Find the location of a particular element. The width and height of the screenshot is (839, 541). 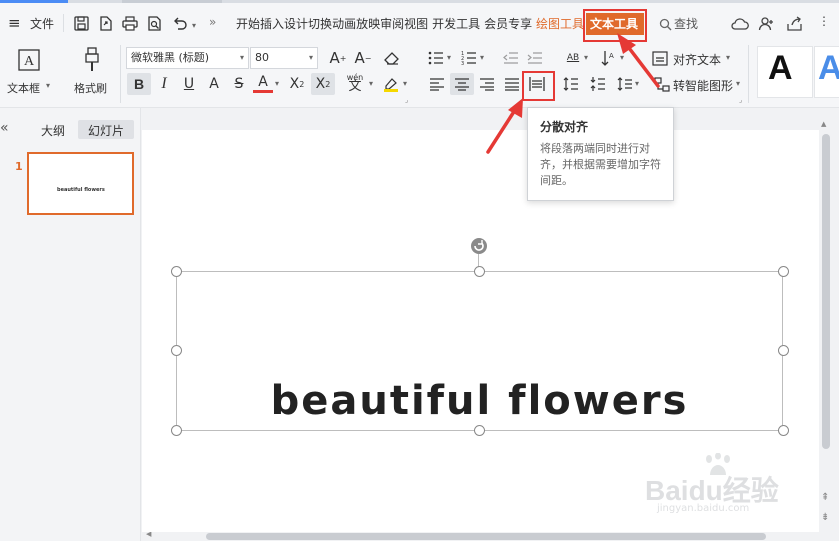

arrow-to-distributed-align is located at coordinates (501, 131).